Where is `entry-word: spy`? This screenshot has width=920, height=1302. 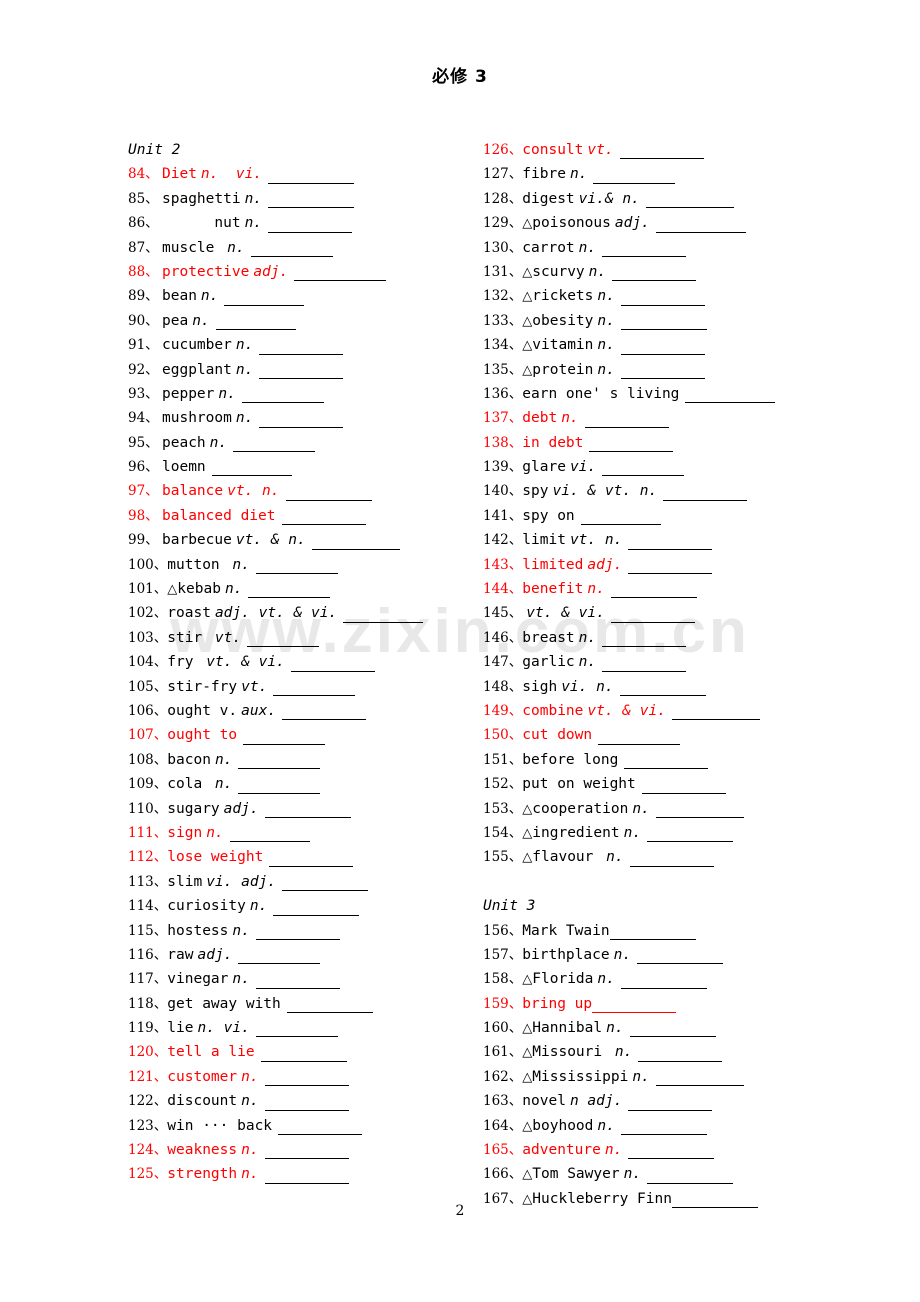
entry-word: spy is located at coordinates (535, 491).